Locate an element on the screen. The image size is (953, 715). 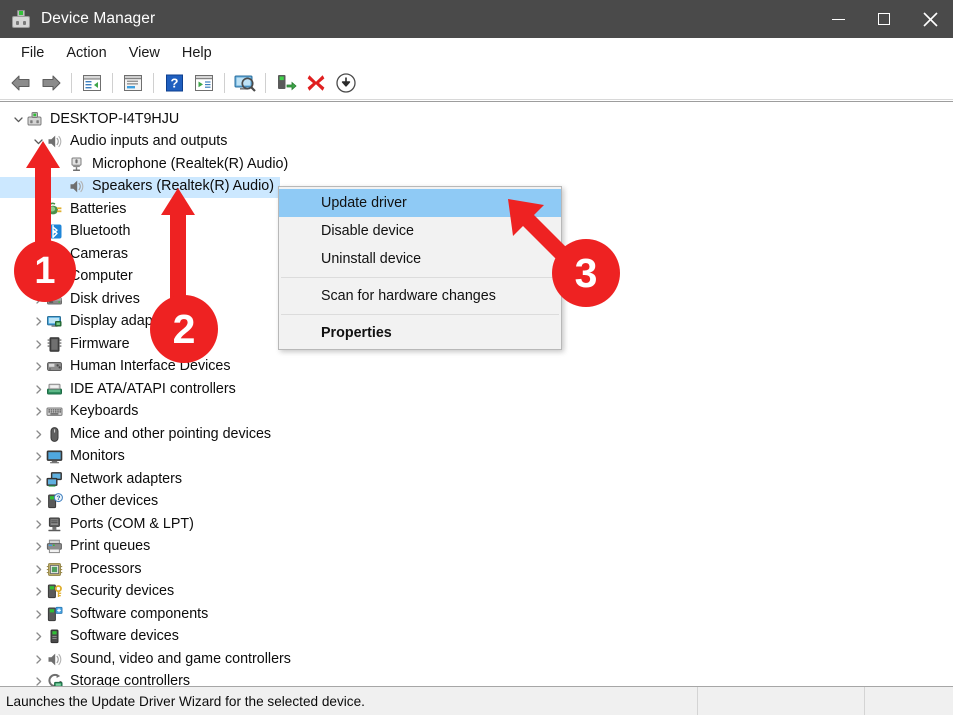
port-icon is located at coordinates (54, 524).